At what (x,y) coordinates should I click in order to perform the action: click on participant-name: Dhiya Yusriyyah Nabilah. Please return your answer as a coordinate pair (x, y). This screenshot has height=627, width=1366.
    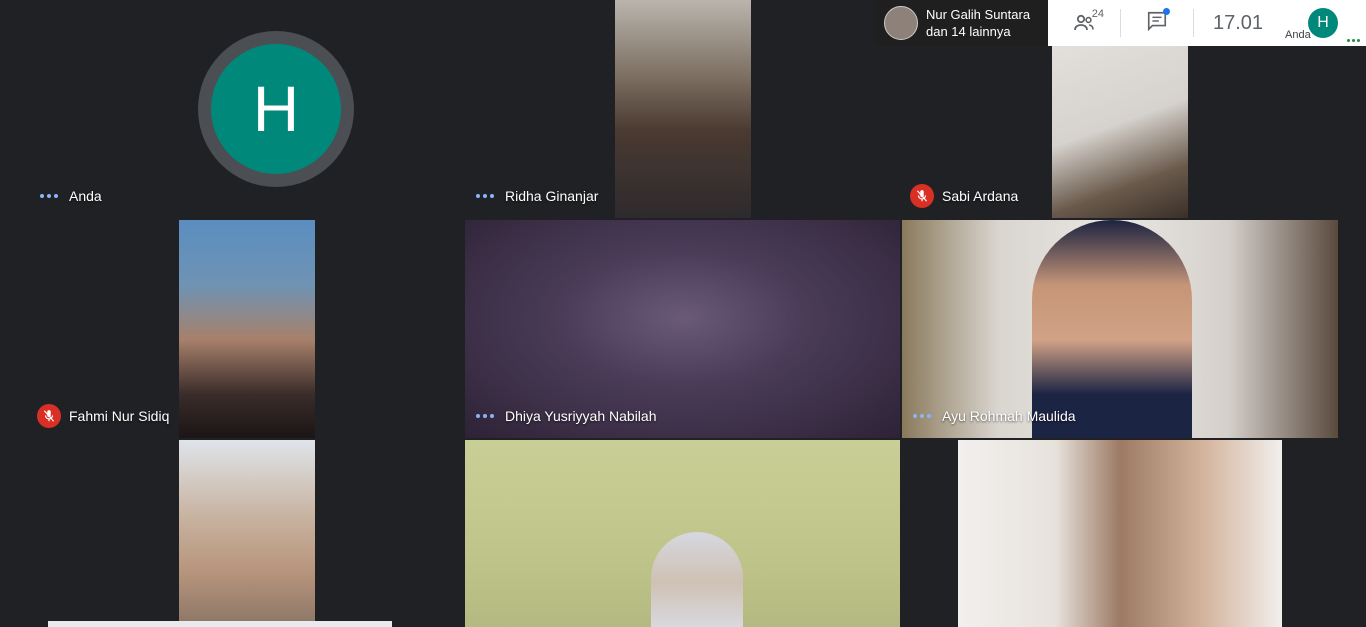
    Looking at the image, I should click on (581, 416).